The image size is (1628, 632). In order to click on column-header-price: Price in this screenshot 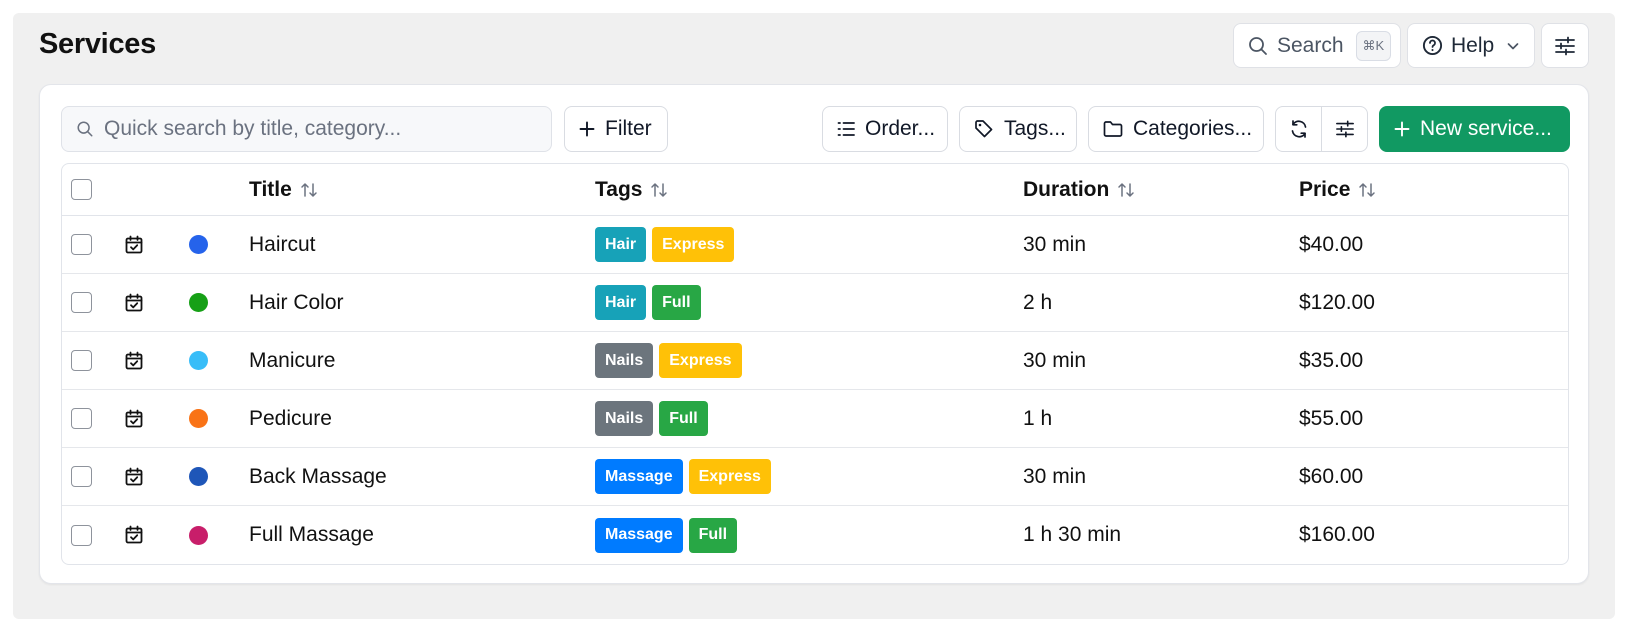, I will do `click(1337, 189)`.